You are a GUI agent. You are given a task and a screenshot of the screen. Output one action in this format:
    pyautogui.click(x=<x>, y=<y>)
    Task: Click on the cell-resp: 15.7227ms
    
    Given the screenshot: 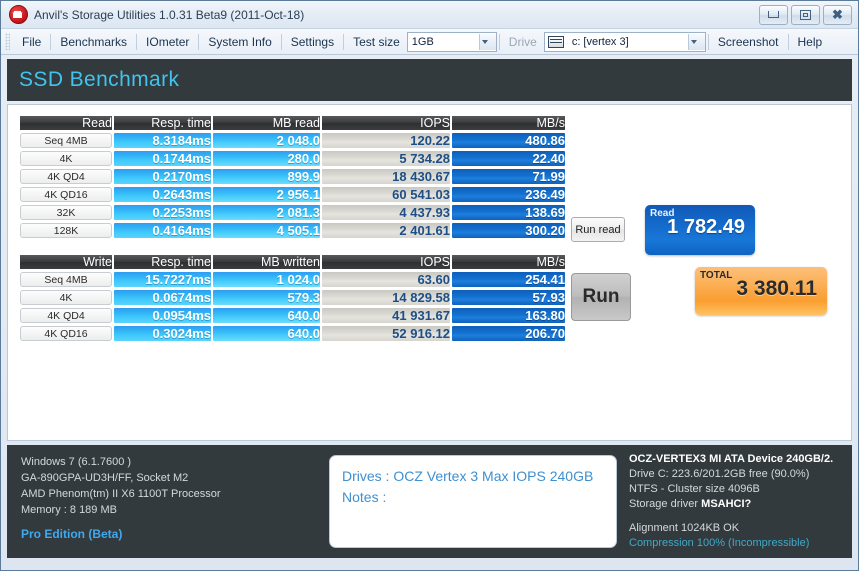 What is the action you would take?
    pyautogui.click(x=162, y=279)
    